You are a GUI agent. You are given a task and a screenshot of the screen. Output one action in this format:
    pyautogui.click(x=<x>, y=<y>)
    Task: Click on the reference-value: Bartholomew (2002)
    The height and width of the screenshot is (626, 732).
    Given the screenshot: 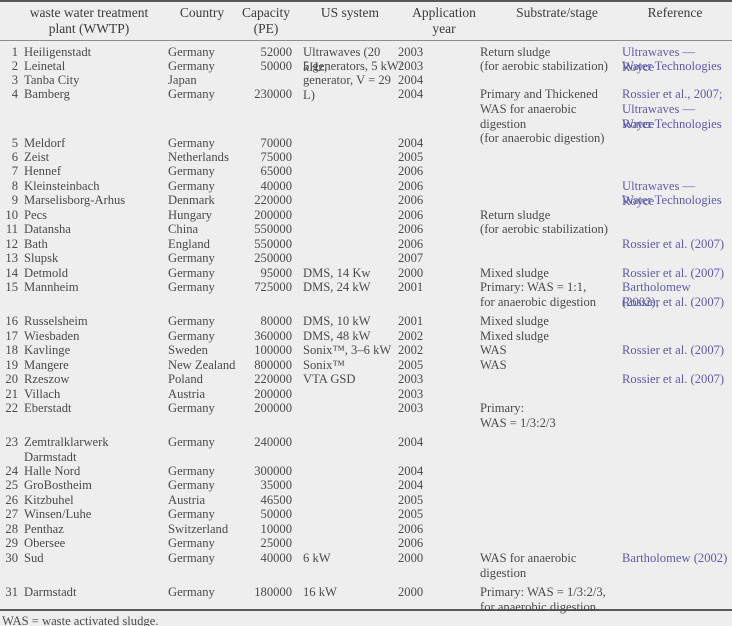 What is the action you would take?
    pyautogui.click(x=676, y=558)
    